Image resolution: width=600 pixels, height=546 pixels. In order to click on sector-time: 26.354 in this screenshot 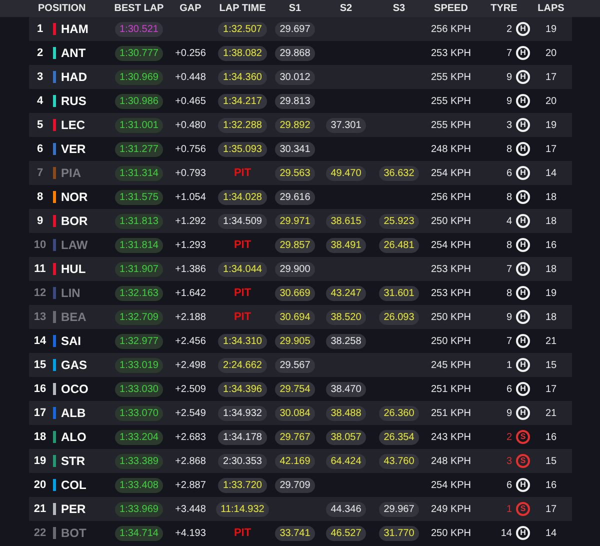, I will do `click(399, 437)`.